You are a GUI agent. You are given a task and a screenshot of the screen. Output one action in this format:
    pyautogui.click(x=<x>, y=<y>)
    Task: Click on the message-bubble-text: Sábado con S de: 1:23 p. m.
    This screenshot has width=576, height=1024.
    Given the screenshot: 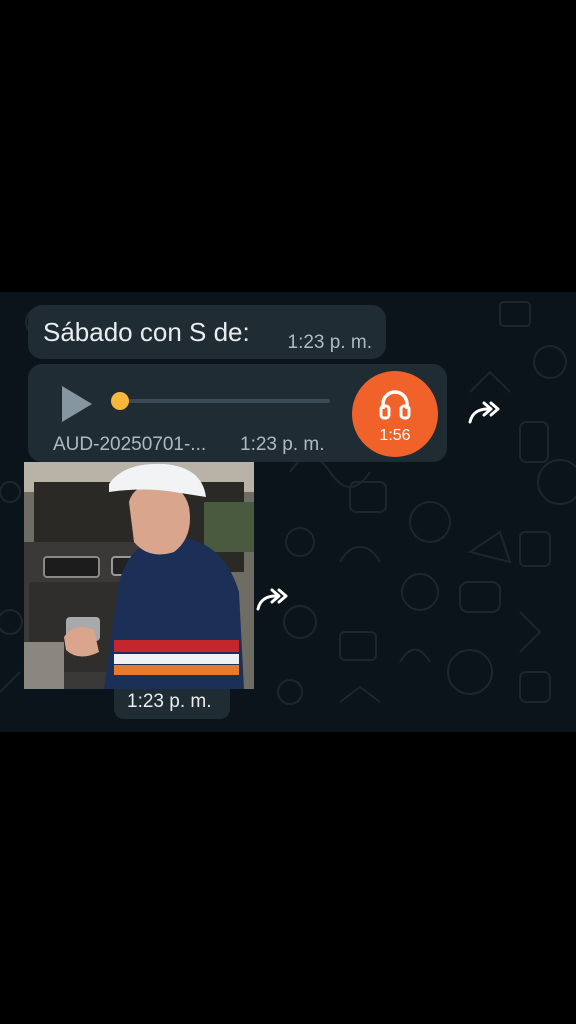 What is the action you would take?
    pyautogui.click(x=207, y=332)
    